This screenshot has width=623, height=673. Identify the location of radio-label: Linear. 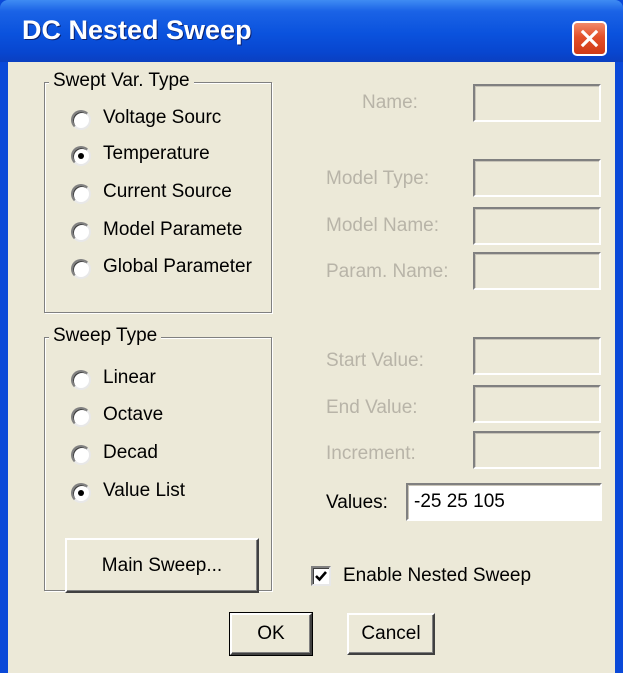
(129, 377).